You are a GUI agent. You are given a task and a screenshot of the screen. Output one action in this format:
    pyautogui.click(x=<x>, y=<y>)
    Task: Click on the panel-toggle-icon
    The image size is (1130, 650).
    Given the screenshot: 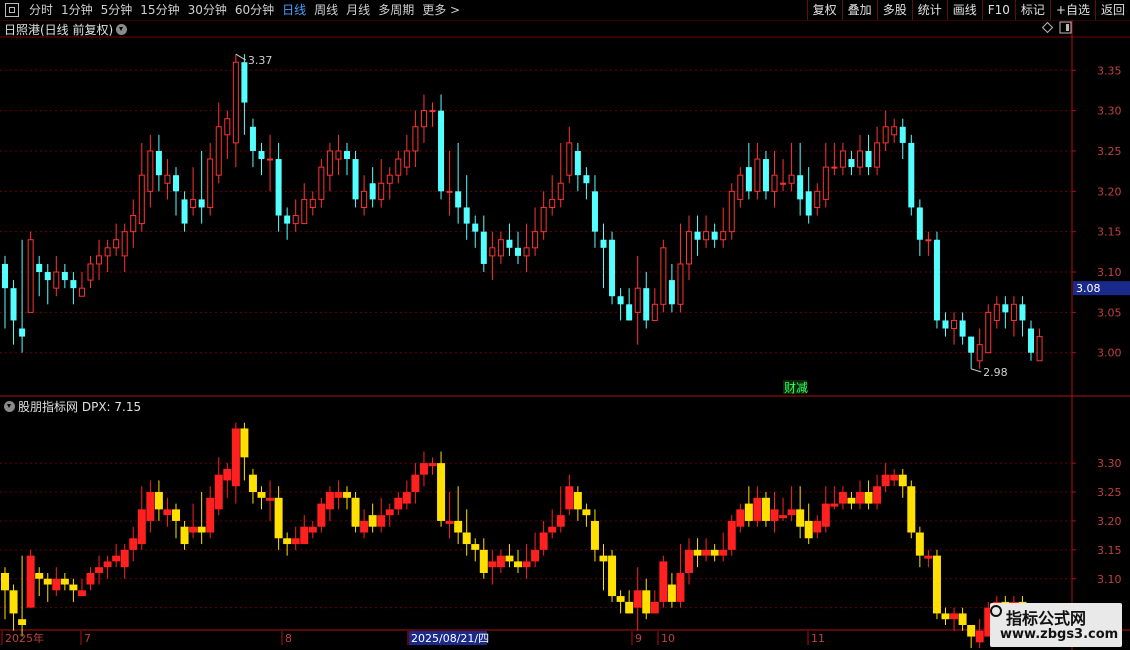 What is the action you would take?
    pyautogui.click(x=1065, y=27)
    